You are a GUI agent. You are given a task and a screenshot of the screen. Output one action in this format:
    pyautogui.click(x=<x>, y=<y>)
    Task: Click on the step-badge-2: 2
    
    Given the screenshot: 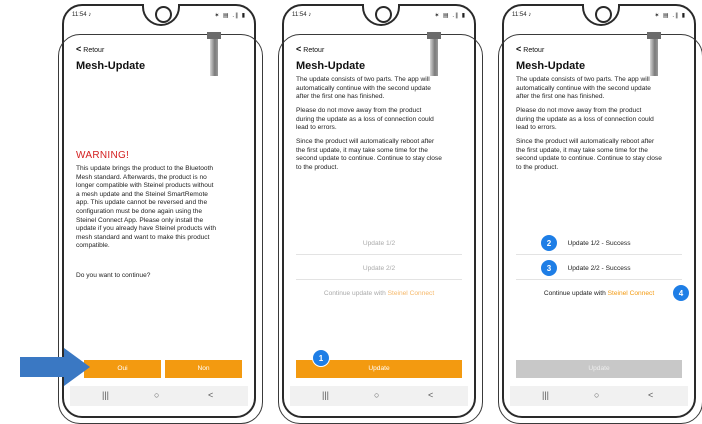 What is the action you would take?
    pyautogui.click(x=549, y=243)
    